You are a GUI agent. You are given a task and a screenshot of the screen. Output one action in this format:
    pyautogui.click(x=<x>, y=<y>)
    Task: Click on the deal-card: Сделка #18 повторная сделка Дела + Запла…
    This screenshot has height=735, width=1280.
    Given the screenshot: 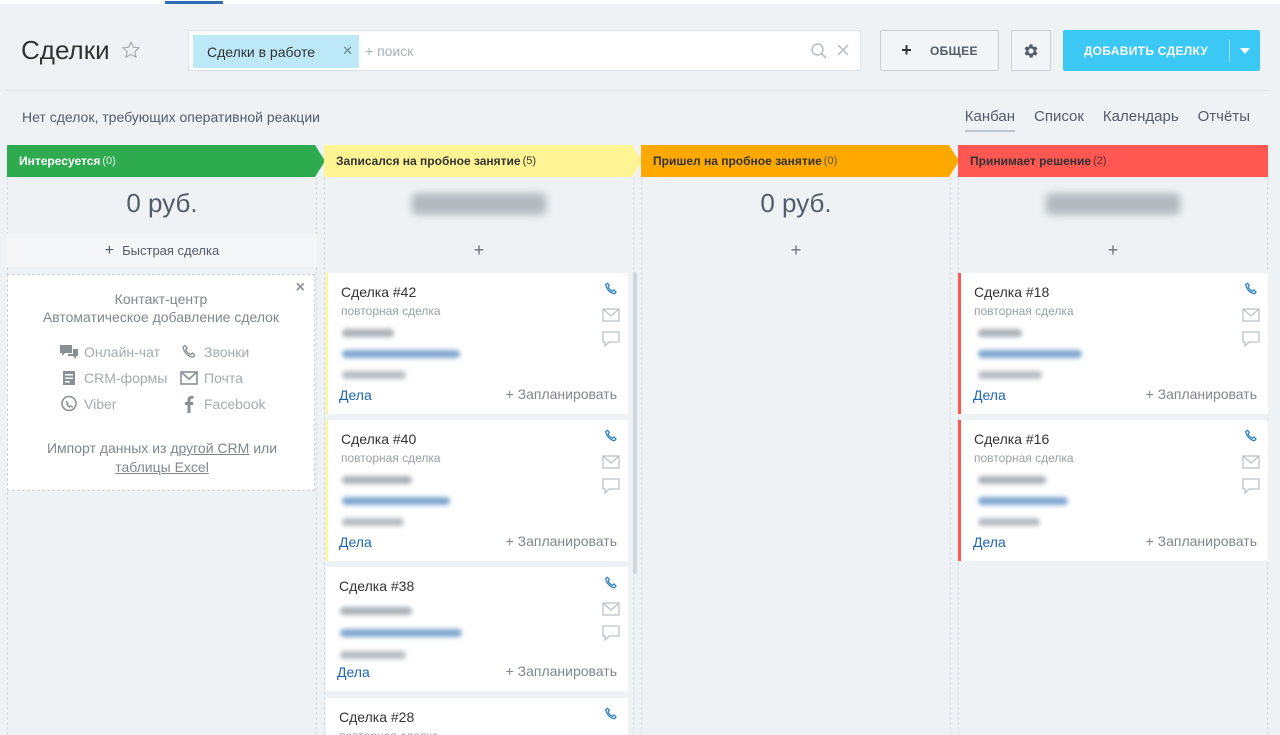 What is the action you would take?
    pyautogui.click(x=1113, y=343)
    